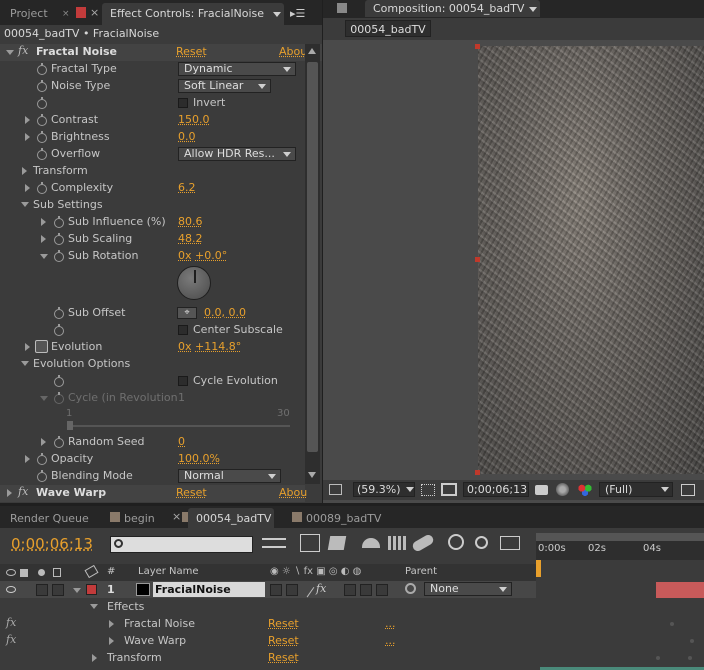 Image resolution: width=704 pixels, height=670 pixels. I want to click on layer-duration-bar, so click(680, 590).